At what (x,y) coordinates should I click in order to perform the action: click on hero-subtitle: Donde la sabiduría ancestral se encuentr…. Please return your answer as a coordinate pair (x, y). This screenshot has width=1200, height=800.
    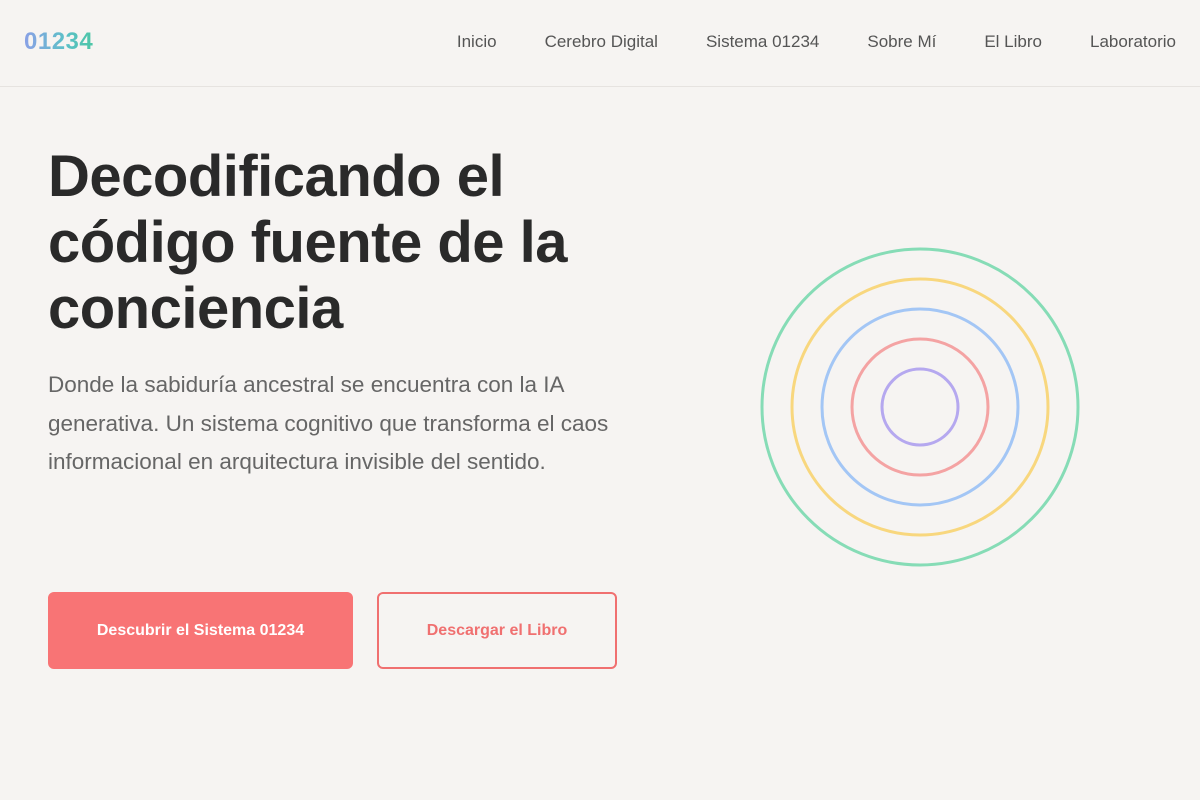
    Looking at the image, I should click on (328, 423).